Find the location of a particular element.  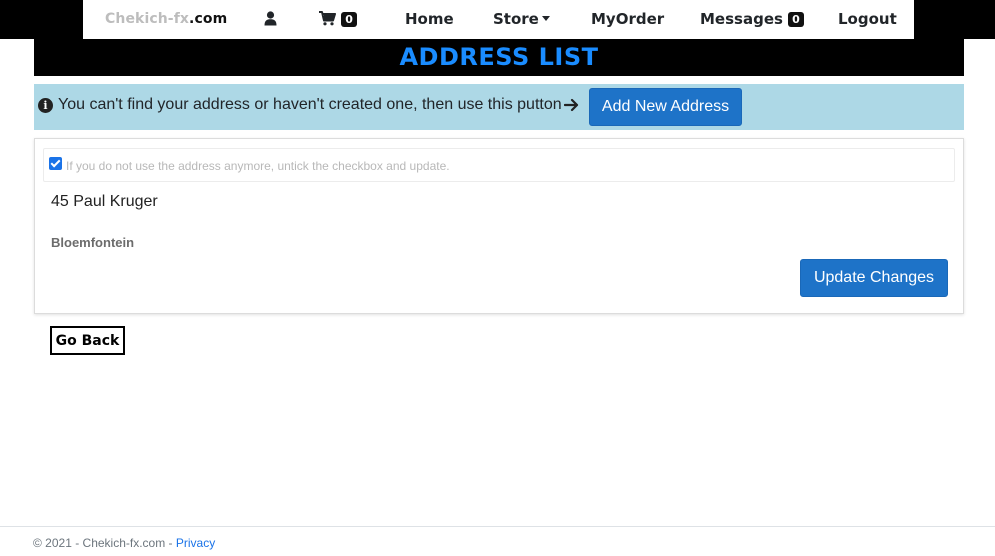

go-back-button: Go Back is located at coordinates (87, 340).